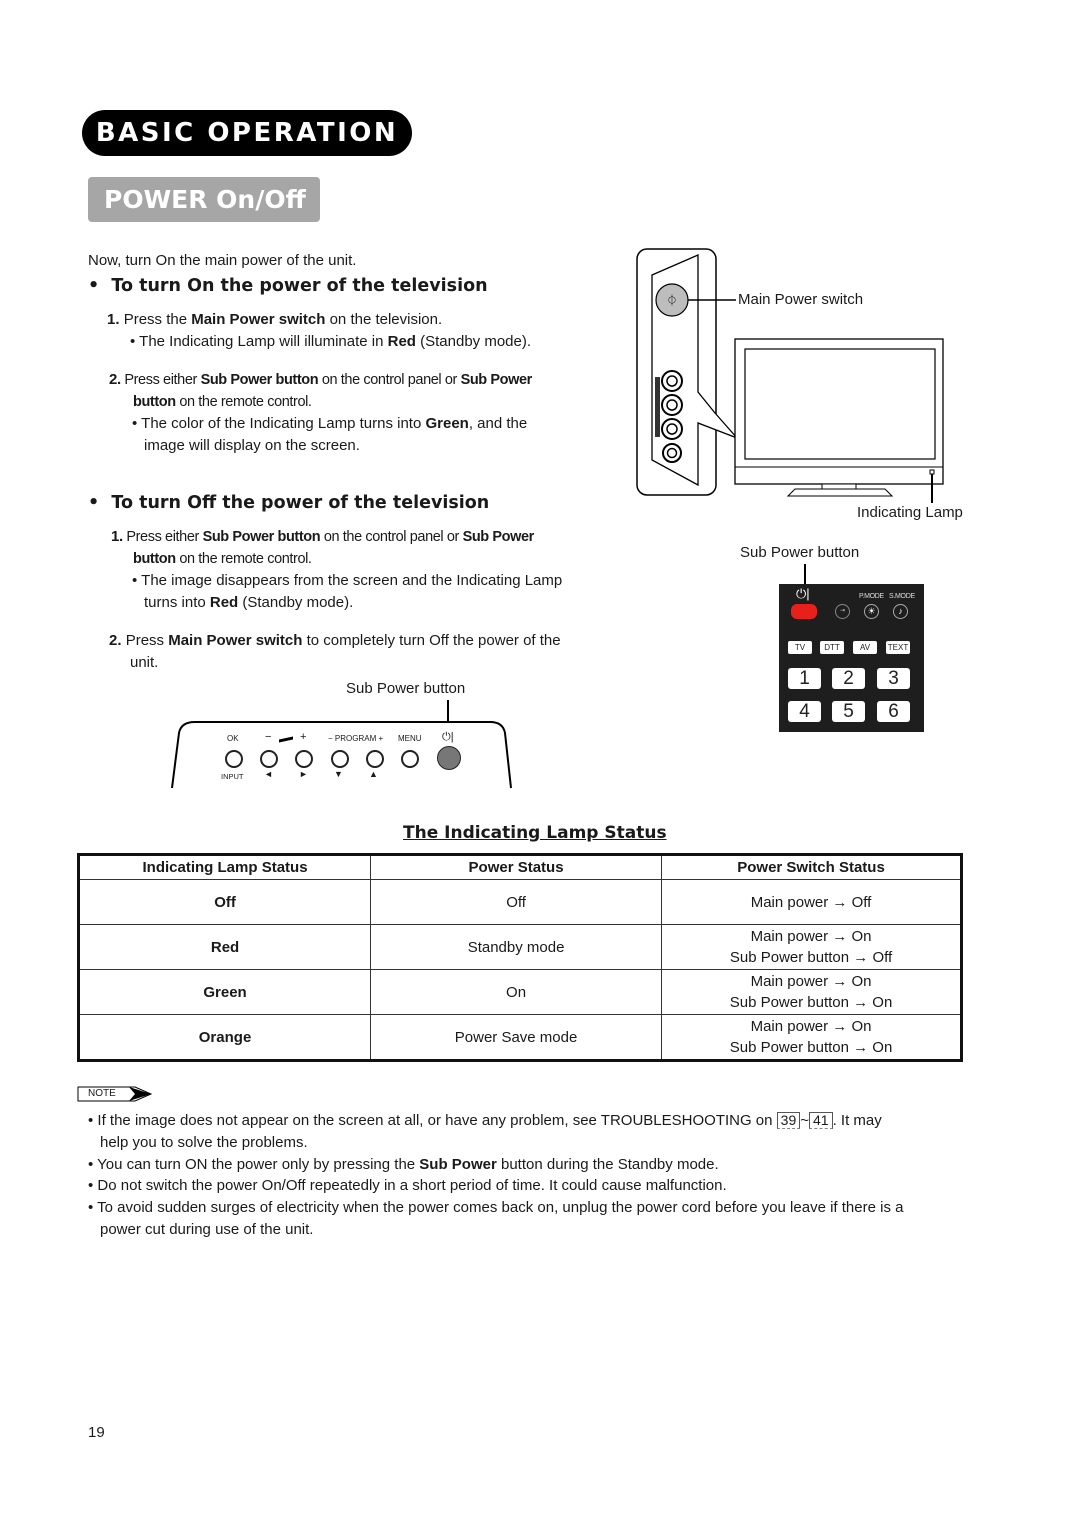 Image resolution: width=1080 pixels, height=1528 pixels. Describe the element at coordinates (893, 711) in the screenshot. I see `digit-6-button: 6` at that location.